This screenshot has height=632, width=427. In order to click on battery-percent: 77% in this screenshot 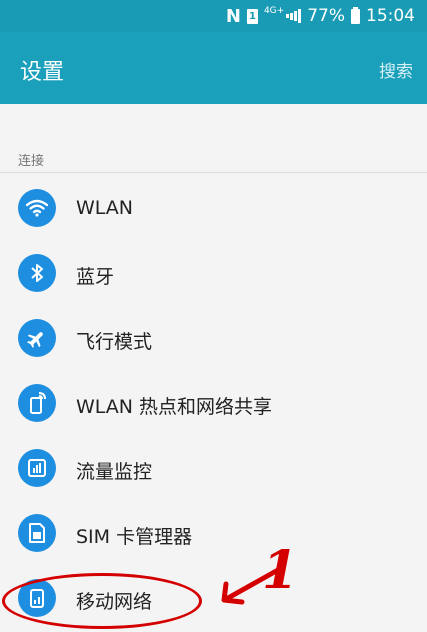, I will do `click(326, 16)`.